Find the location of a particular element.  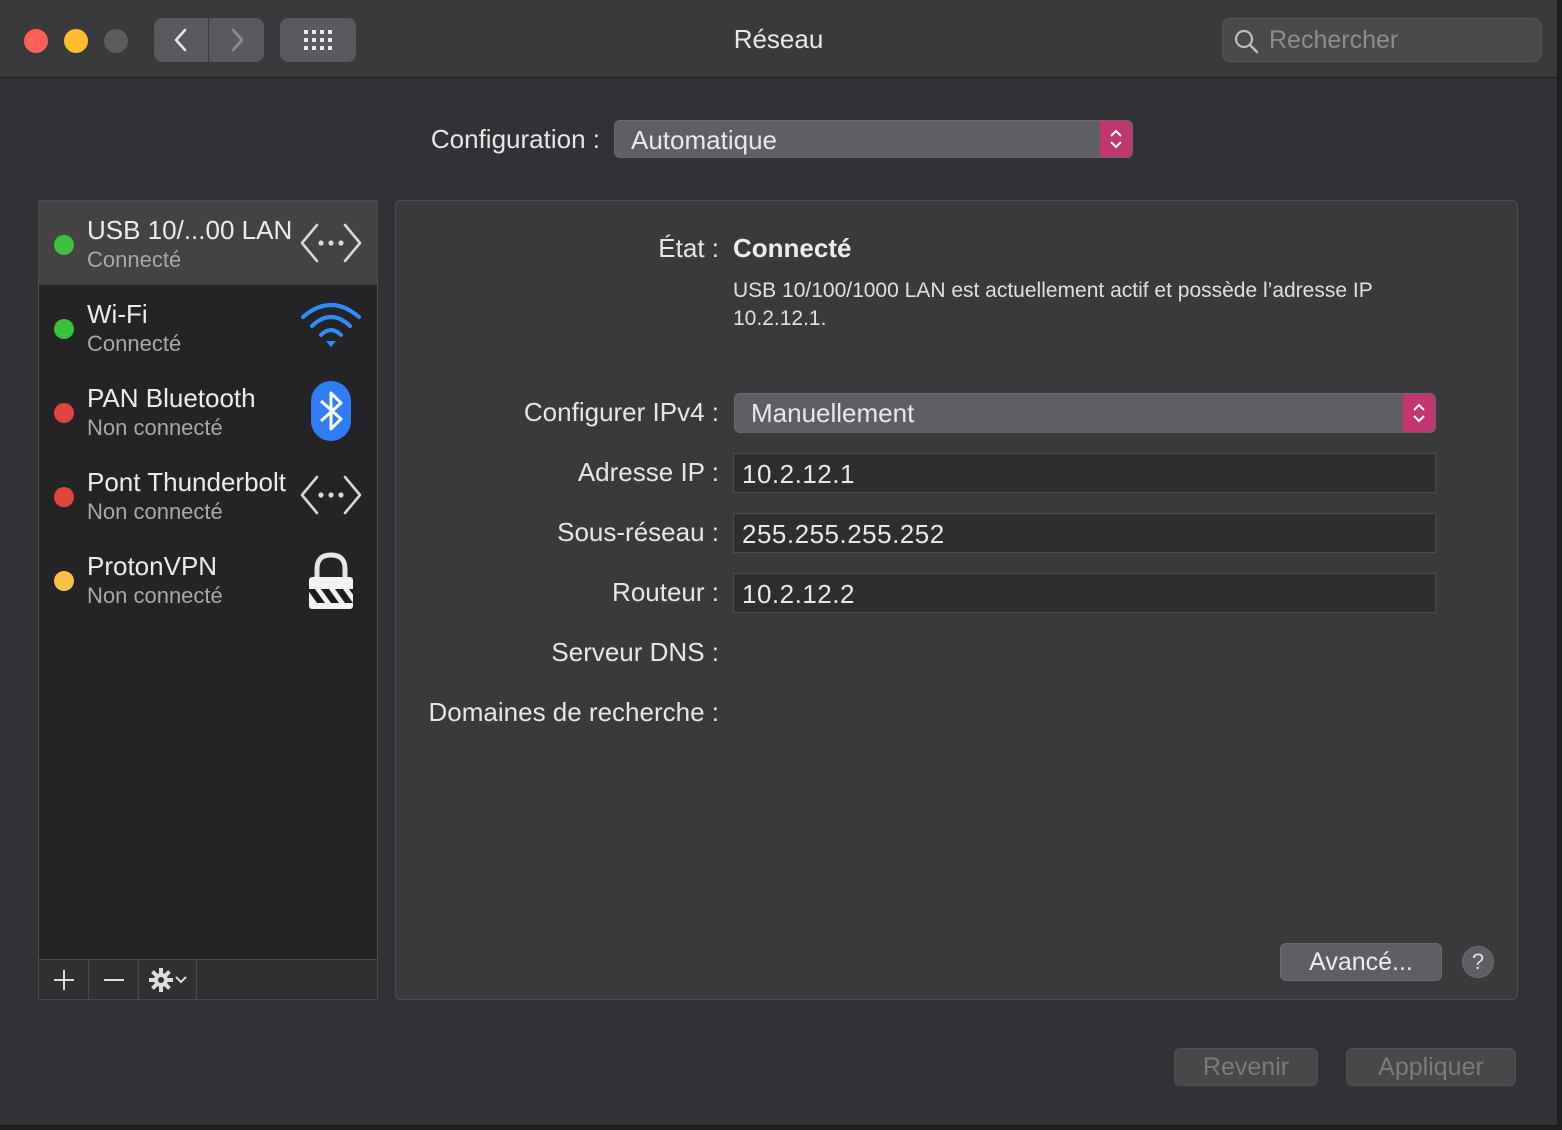

search-domains-label: Domaines de recherche : is located at coordinates (573, 712).